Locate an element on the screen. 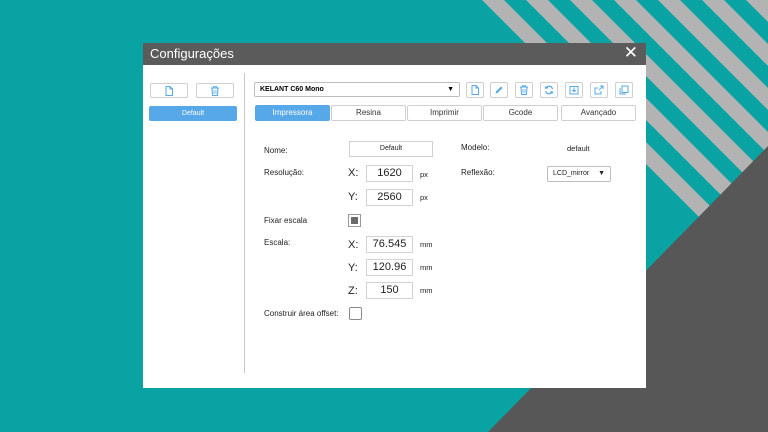 Image resolution: width=768 pixels, height=432 pixels. new-button is located at coordinates (475, 90).